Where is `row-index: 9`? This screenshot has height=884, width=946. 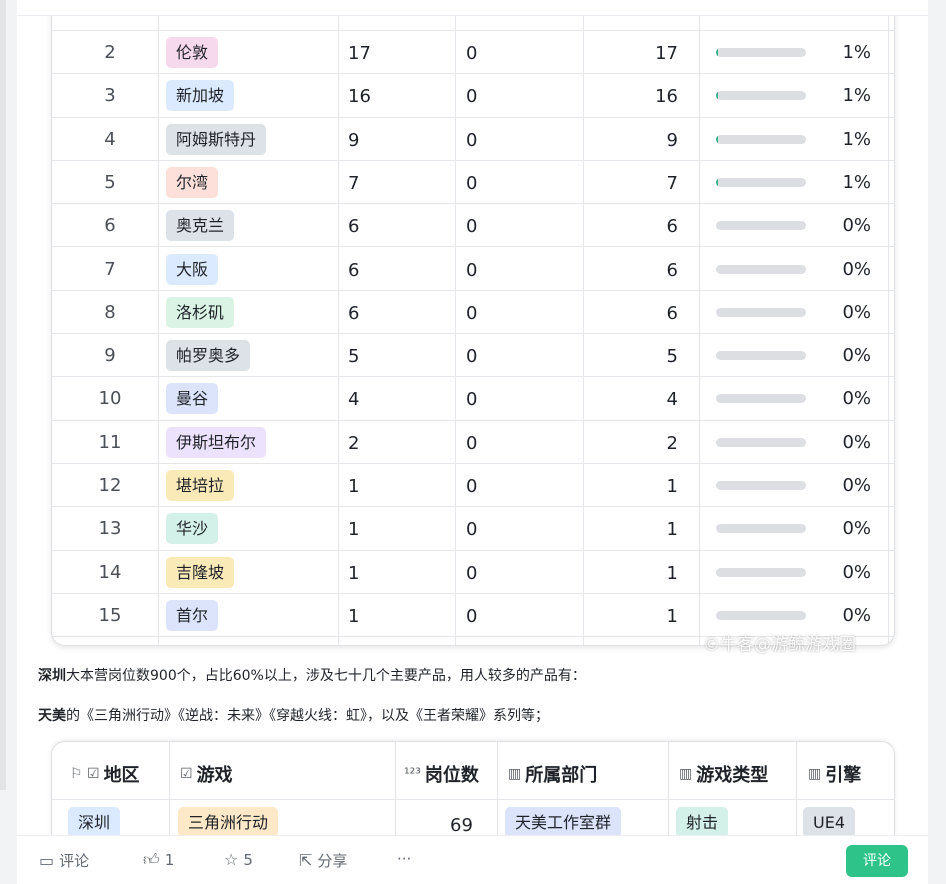 row-index: 9 is located at coordinates (110, 356).